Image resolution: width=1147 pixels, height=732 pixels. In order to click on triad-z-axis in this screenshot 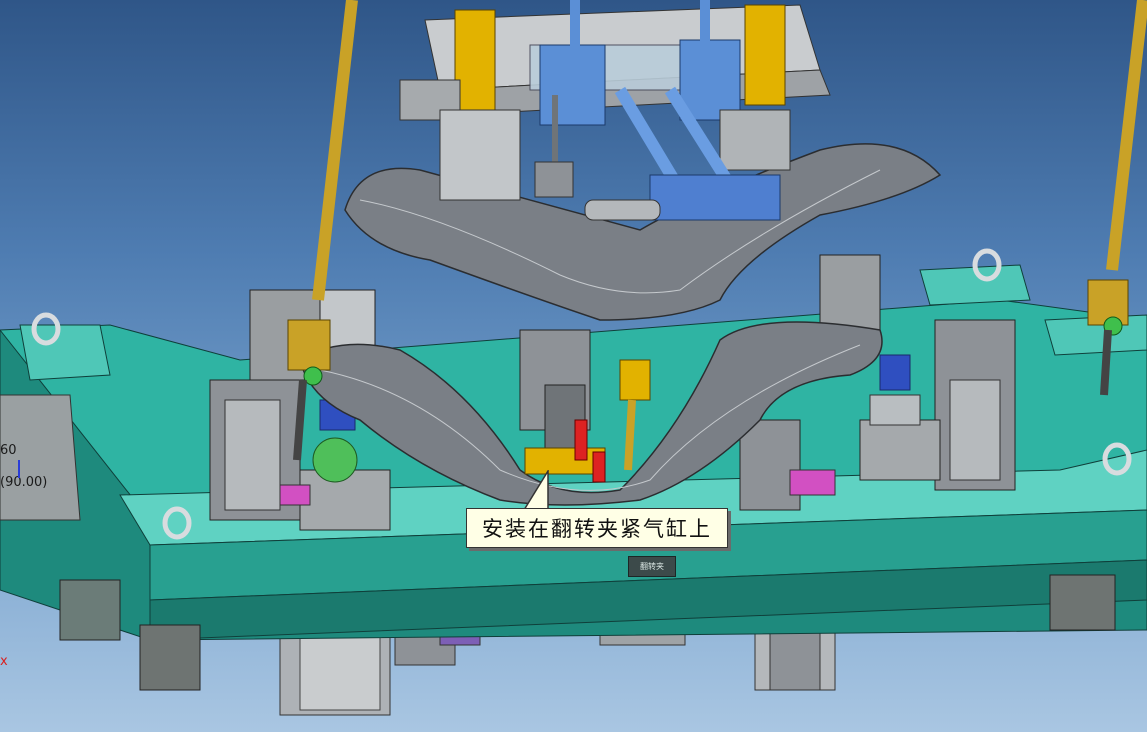, I will do `click(19, 469)`.